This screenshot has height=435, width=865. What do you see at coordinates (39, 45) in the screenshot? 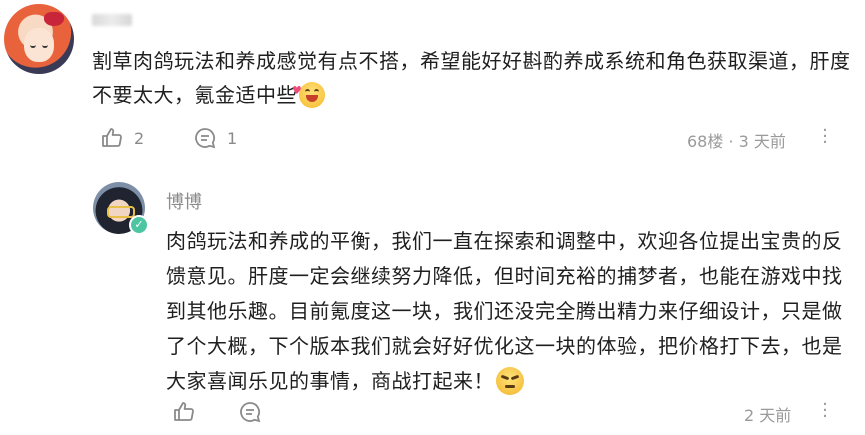
I see `avatar-face` at bounding box center [39, 45].